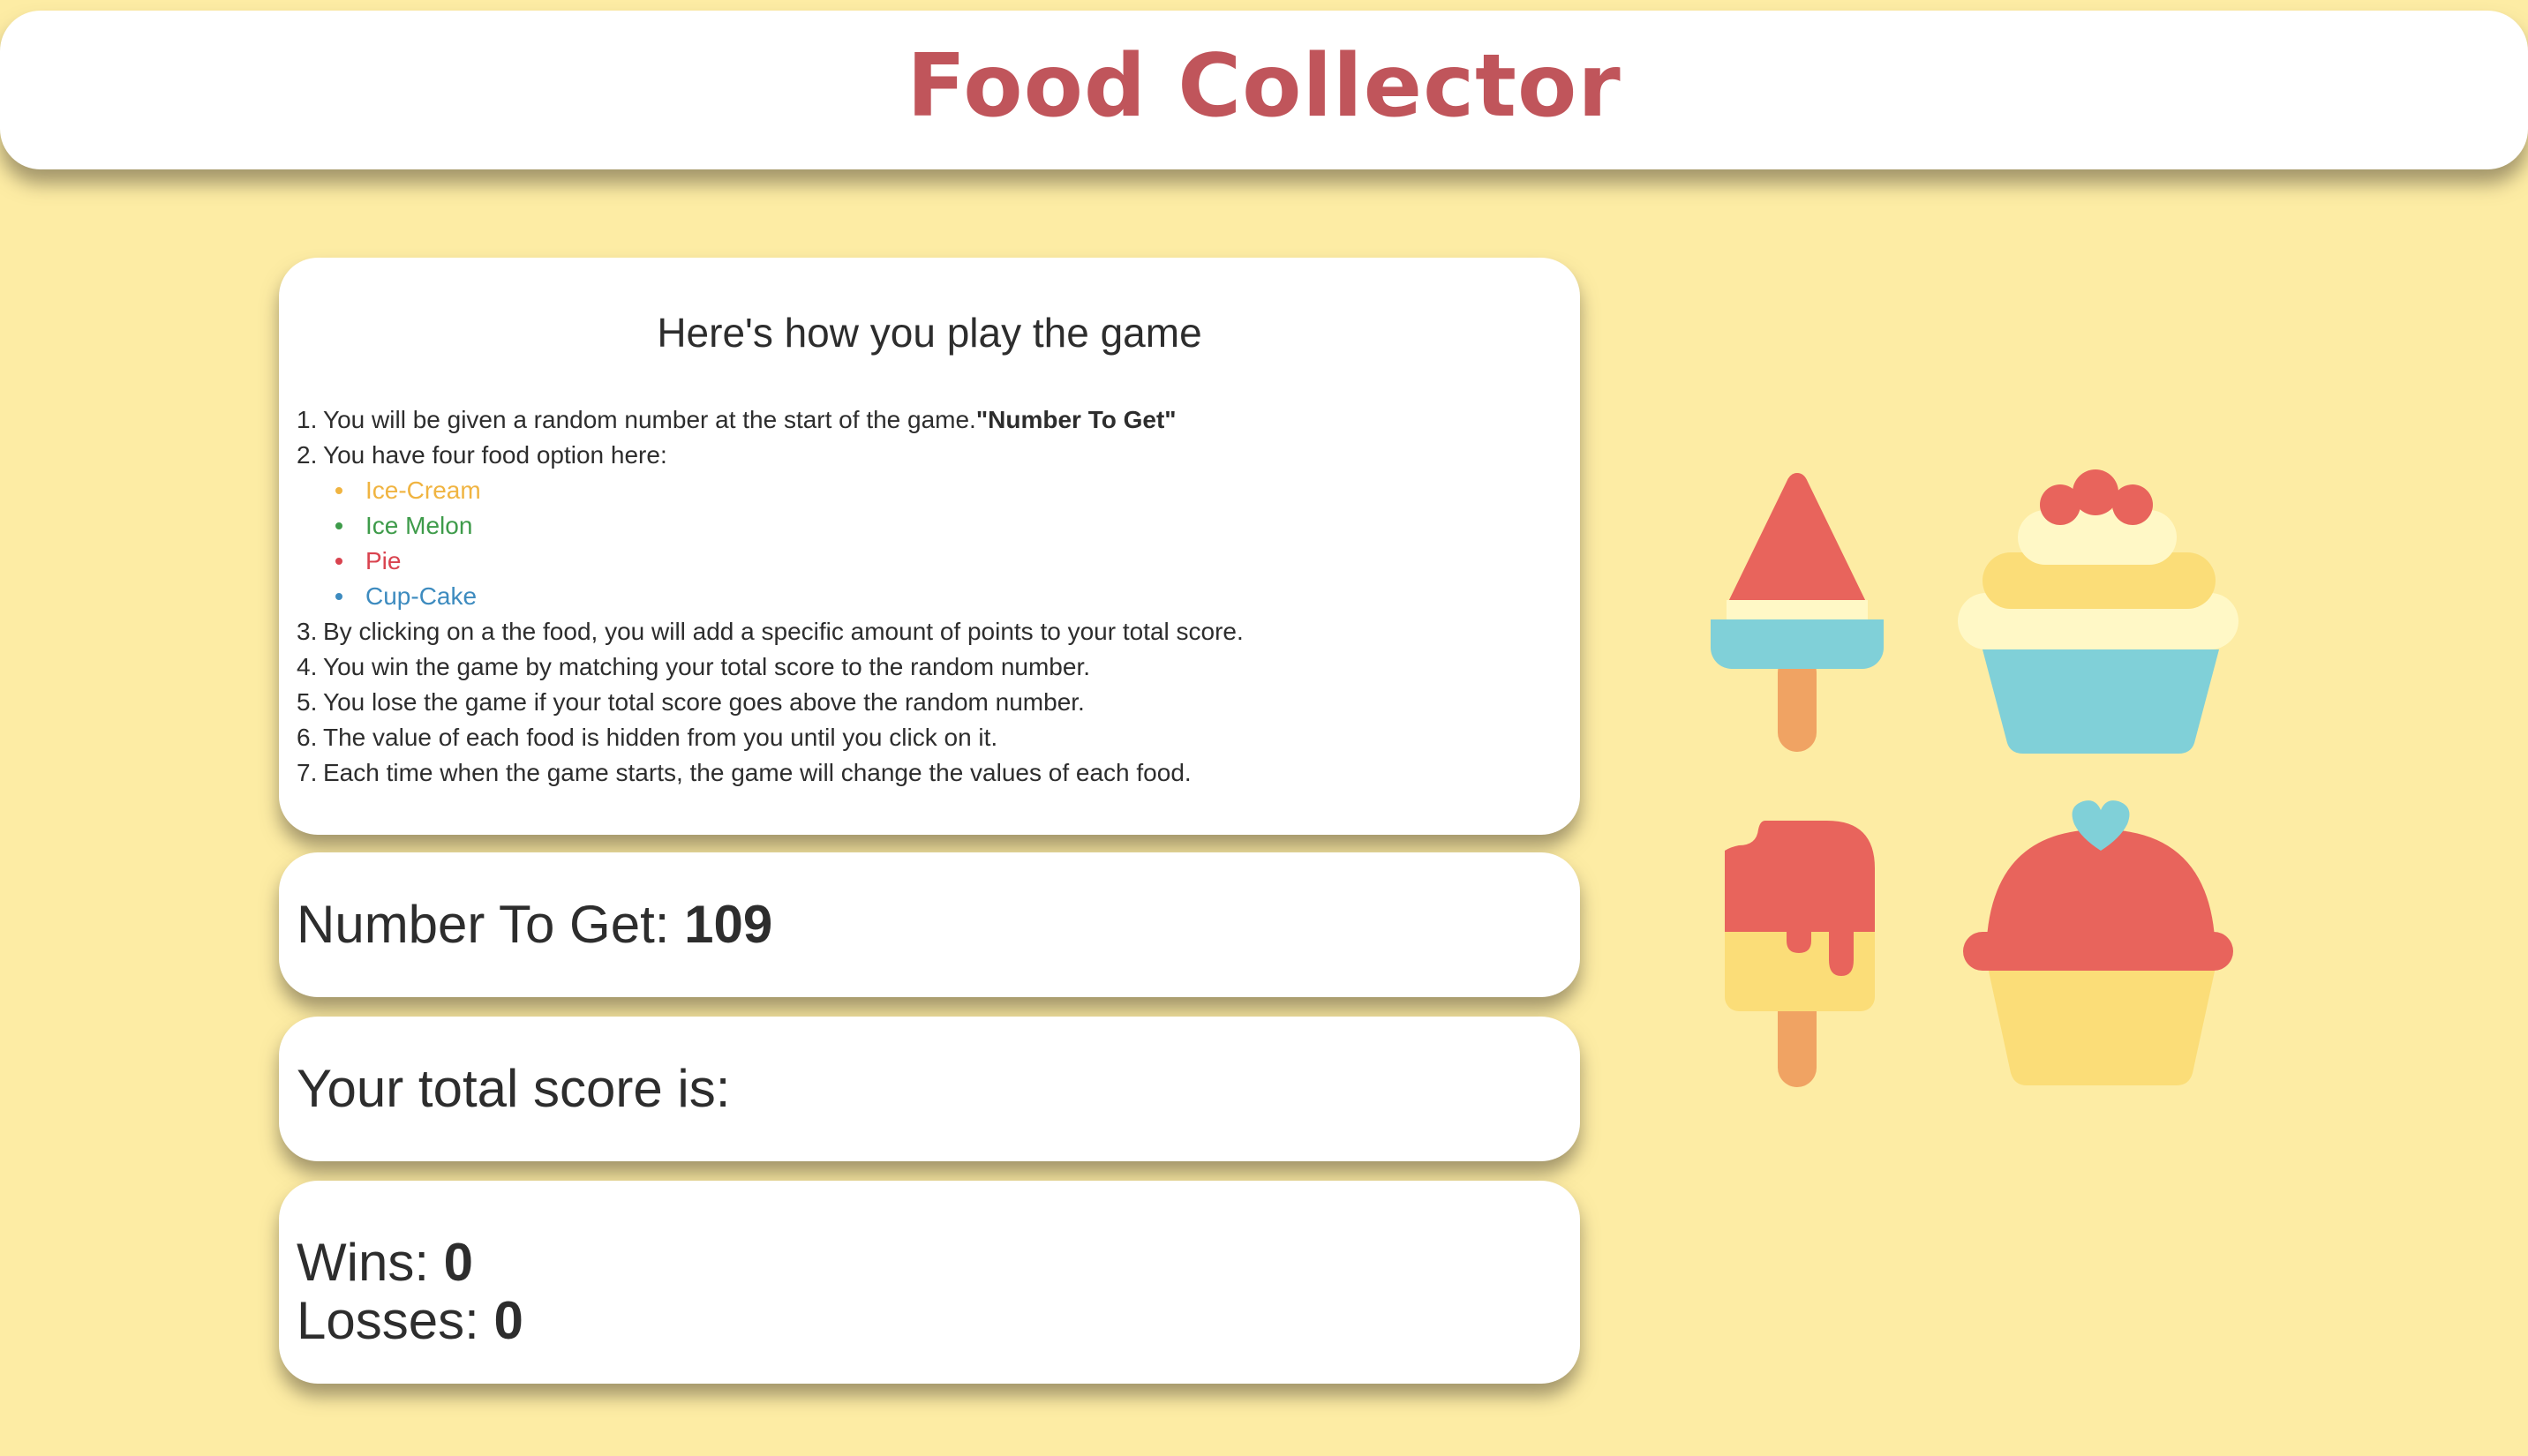  I want to click on cupcake-heart-icon, so click(2101, 944).